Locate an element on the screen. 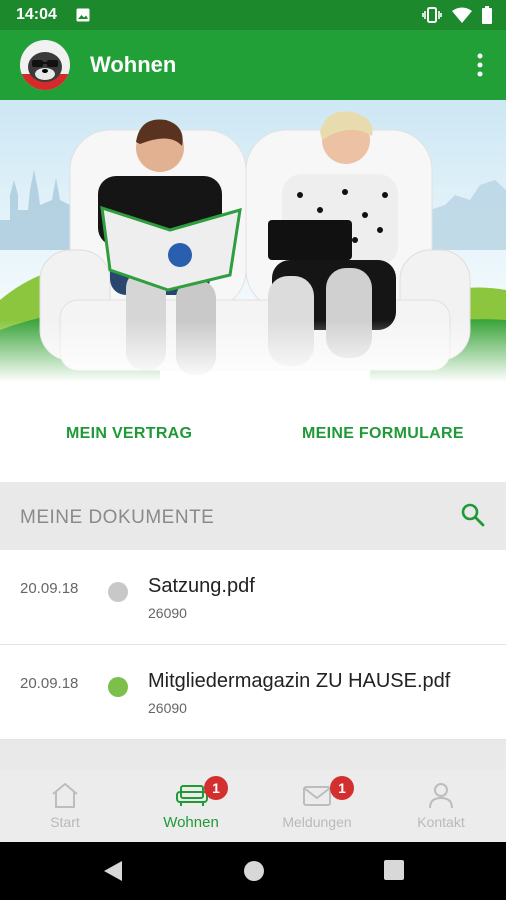 This screenshot has height=900, width=506. home-button-icon is located at coordinates (254, 871).